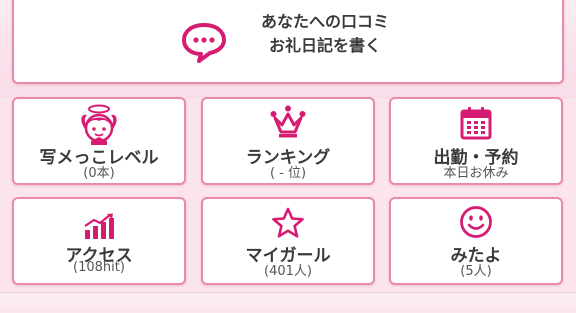  What do you see at coordinates (288, 271) in the screenshot?
I see `tile-count: (401人)` at bounding box center [288, 271].